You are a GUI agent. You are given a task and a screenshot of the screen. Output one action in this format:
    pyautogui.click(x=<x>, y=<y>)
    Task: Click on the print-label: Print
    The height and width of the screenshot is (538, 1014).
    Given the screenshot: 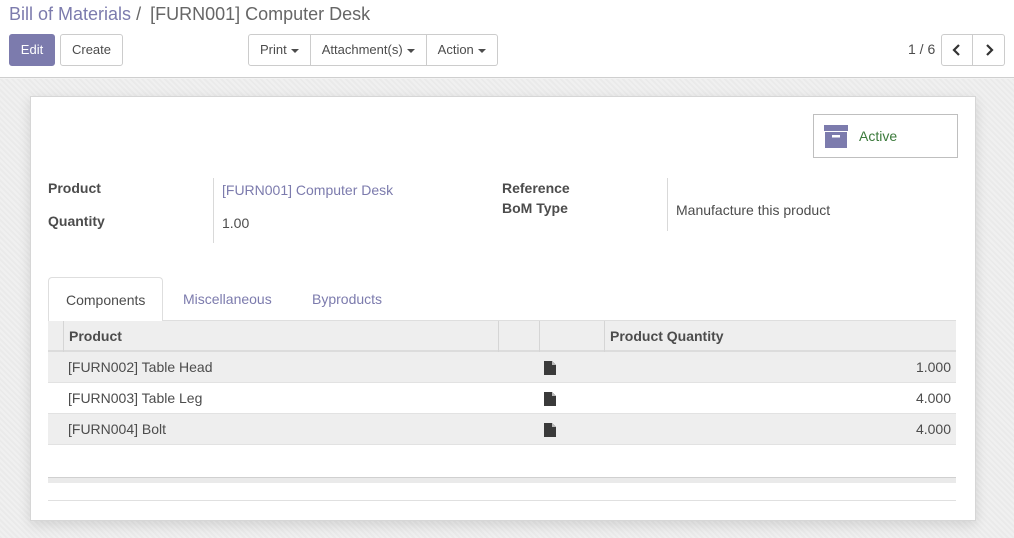 What is the action you would take?
    pyautogui.click(x=273, y=49)
    